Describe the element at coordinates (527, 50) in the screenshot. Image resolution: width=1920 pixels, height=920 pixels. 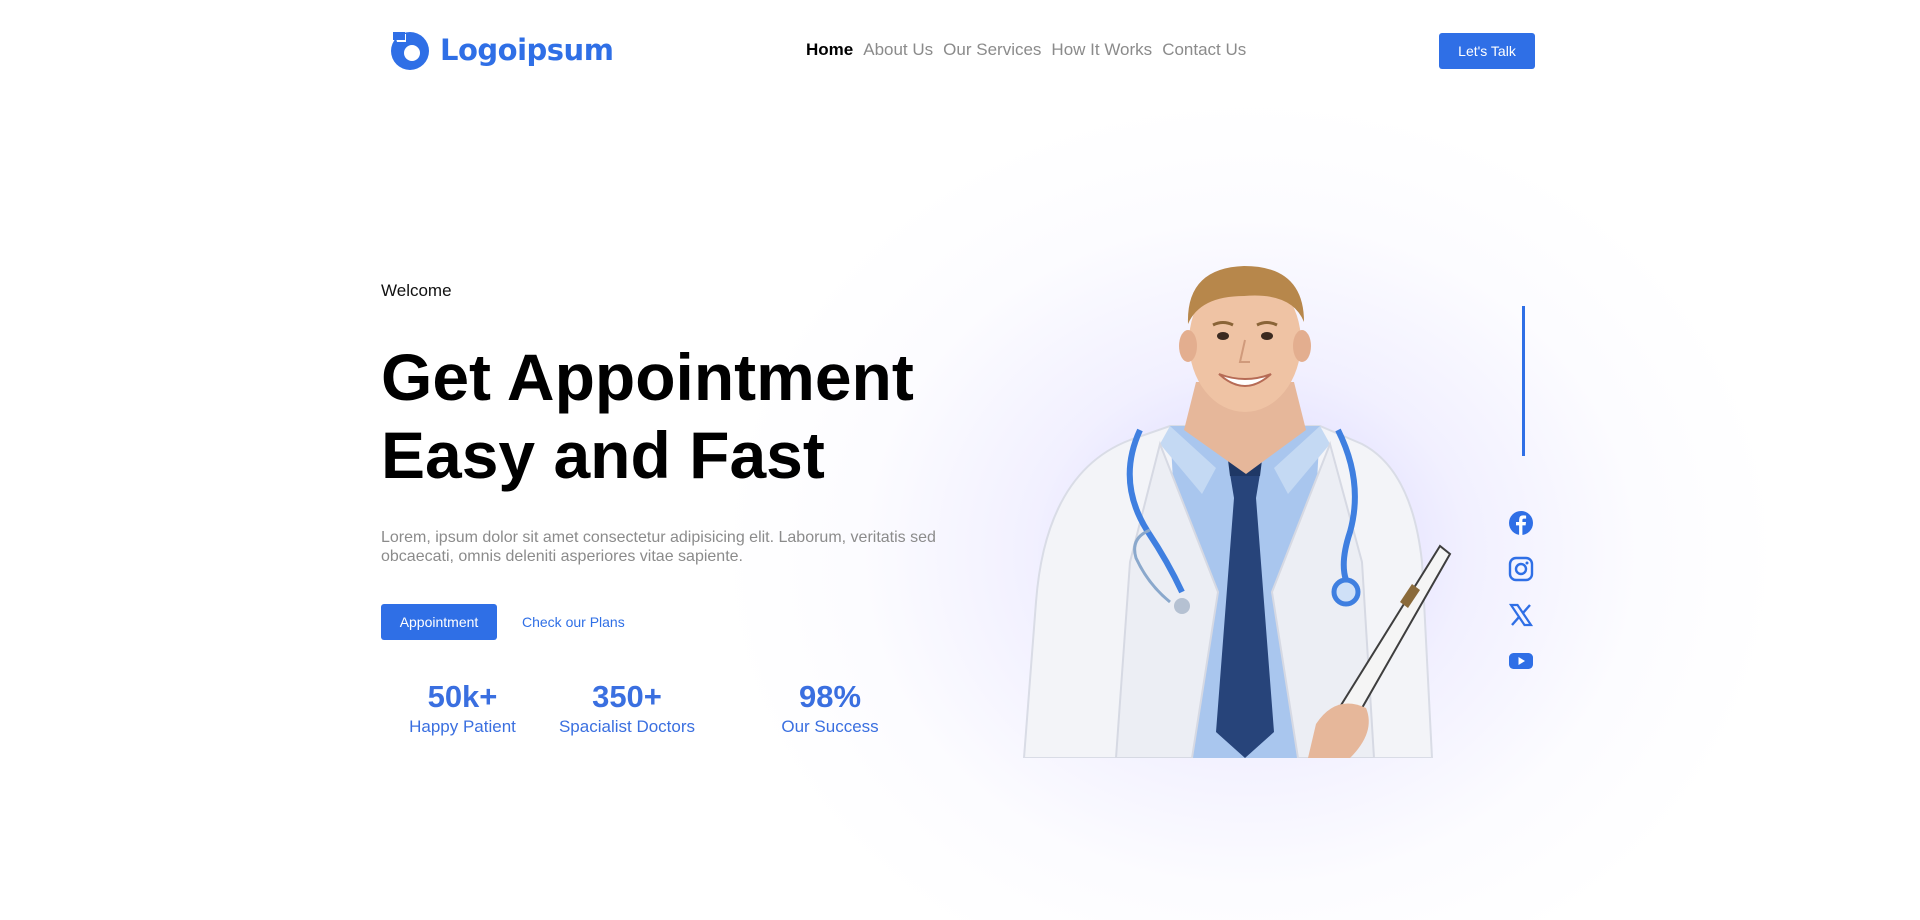
I see `brand-name: Logoipsum` at that location.